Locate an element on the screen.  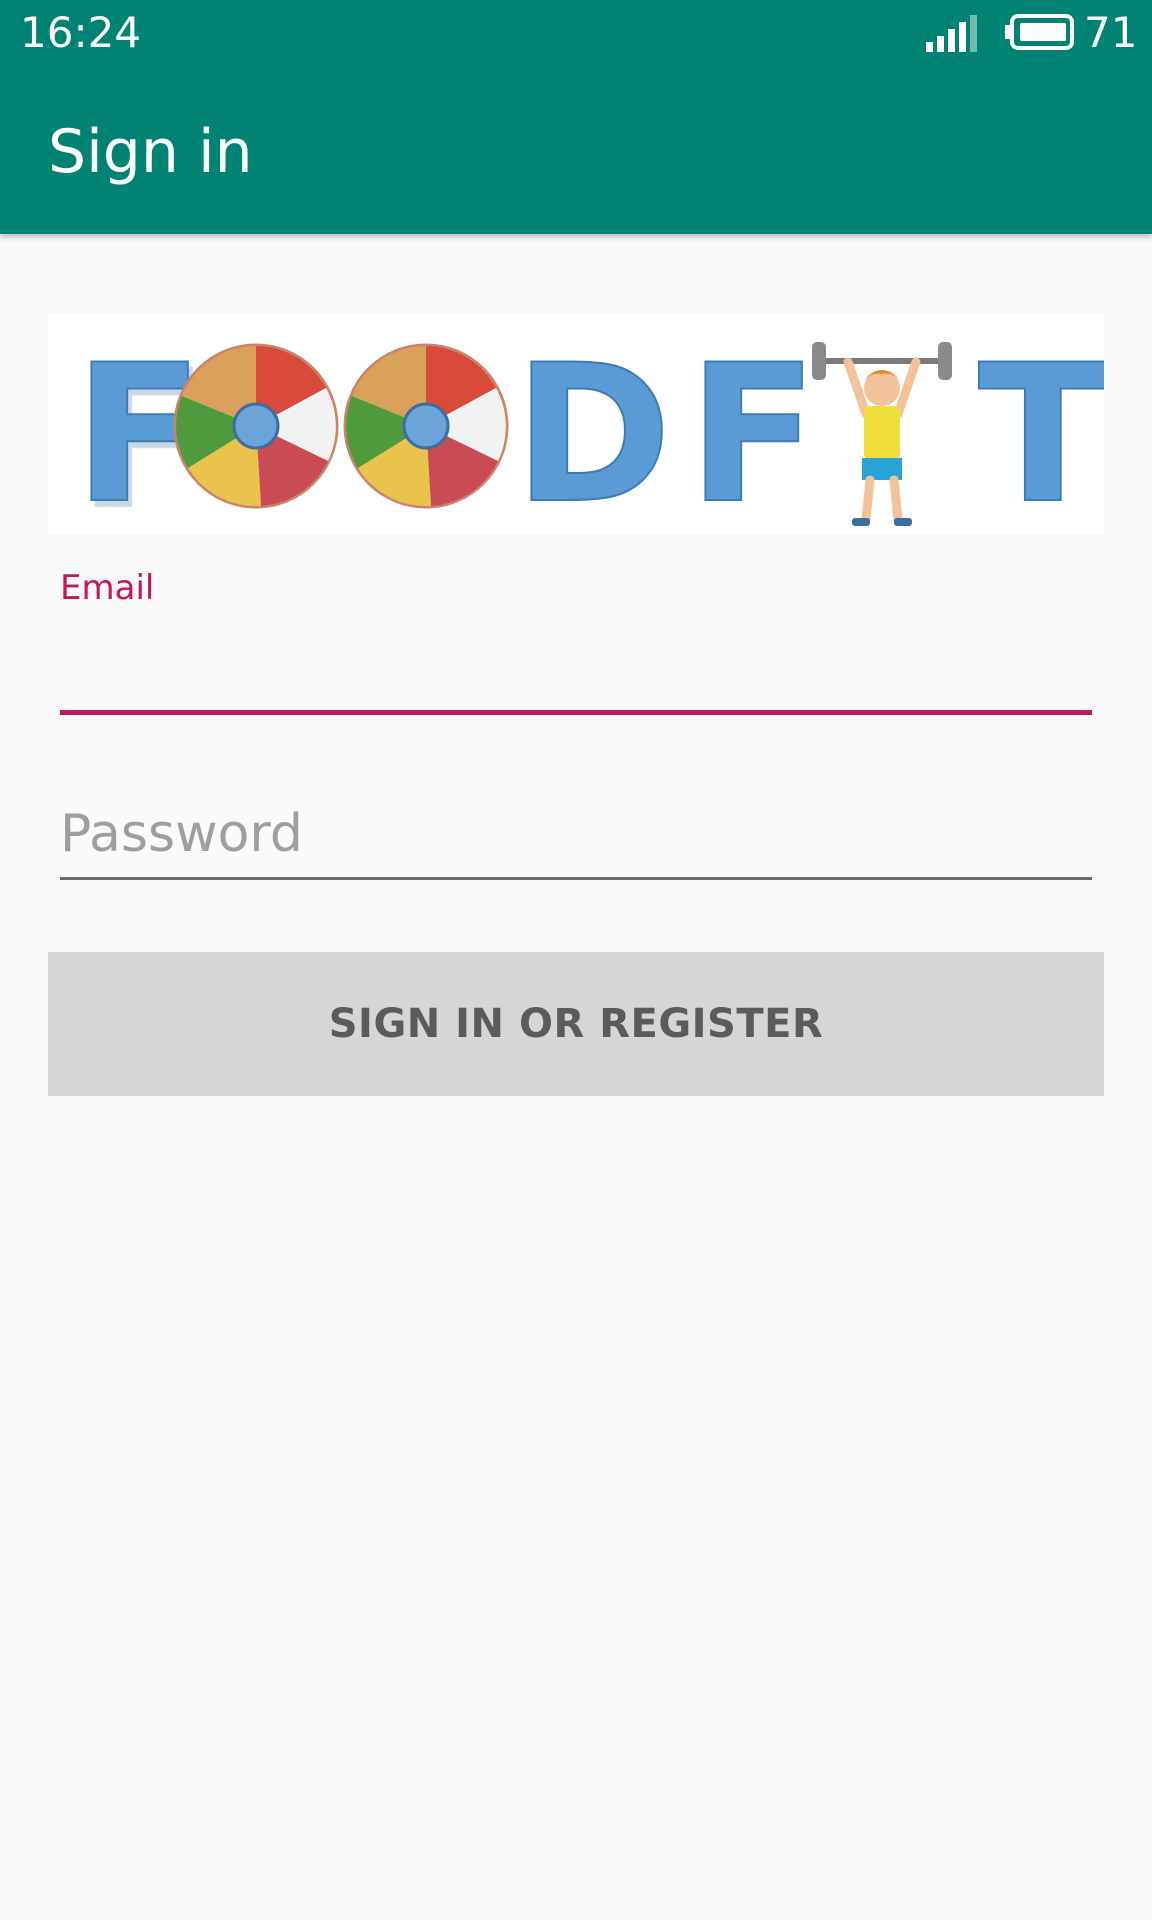
app-bar: Sign in is located at coordinates (576, 150).